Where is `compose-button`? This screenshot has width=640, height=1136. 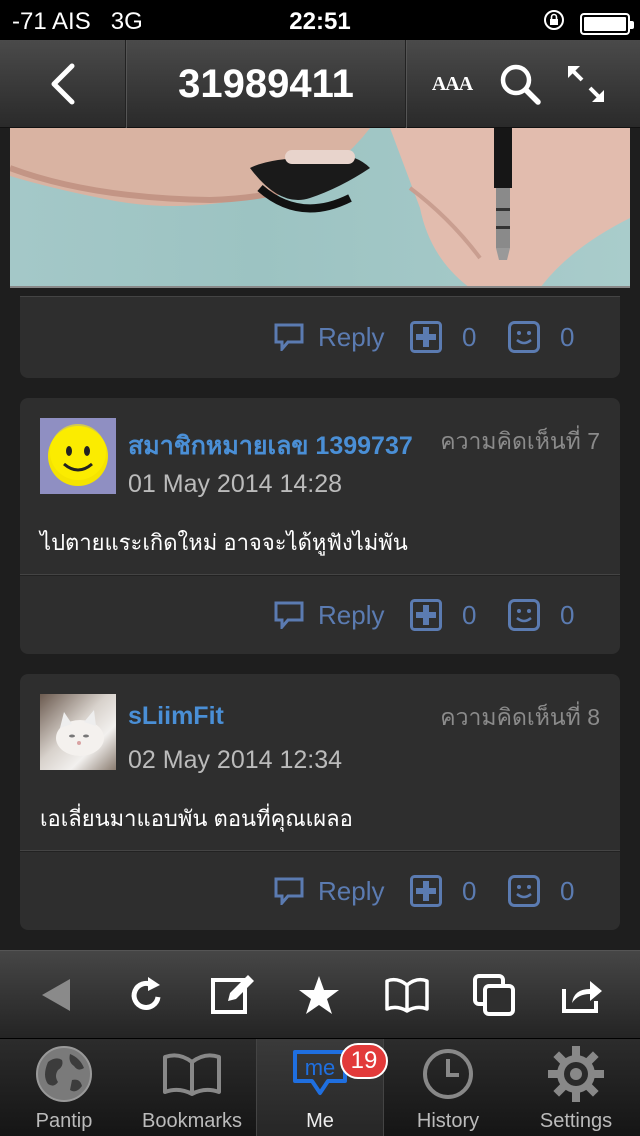
compose-button is located at coordinates (232, 995).